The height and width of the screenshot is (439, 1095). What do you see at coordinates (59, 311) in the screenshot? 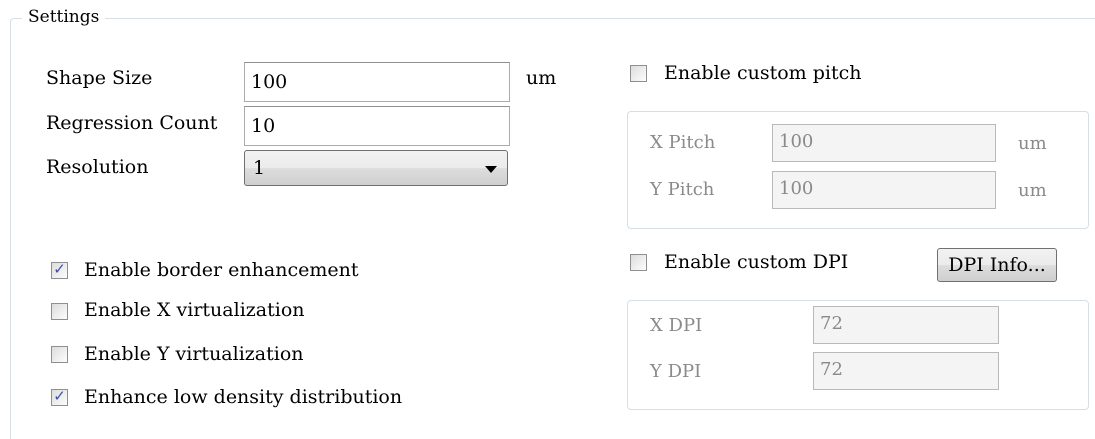
I see `x-virtualization-checkbox` at bounding box center [59, 311].